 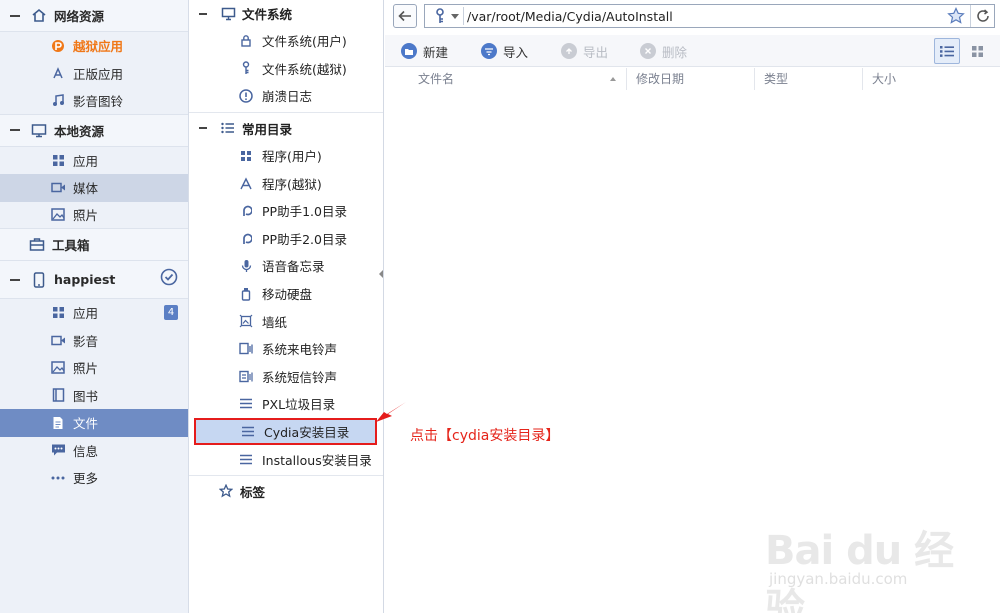 I want to click on tree-item-voice-memos: 语音备忘录, so click(x=286, y=266).